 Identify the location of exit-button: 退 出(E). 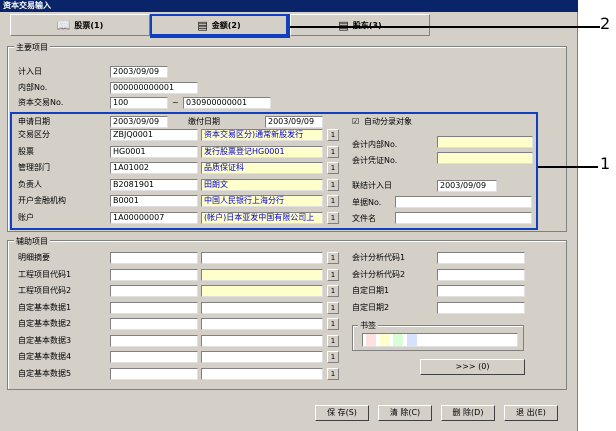
(531, 413).